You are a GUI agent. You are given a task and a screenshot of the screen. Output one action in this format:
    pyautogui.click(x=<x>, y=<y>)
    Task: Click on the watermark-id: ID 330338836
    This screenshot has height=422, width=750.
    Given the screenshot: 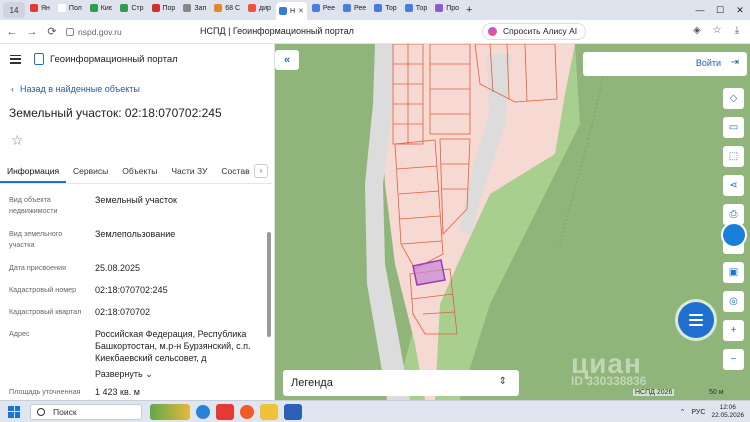 What is the action you would take?
    pyautogui.click(x=609, y=381)
    